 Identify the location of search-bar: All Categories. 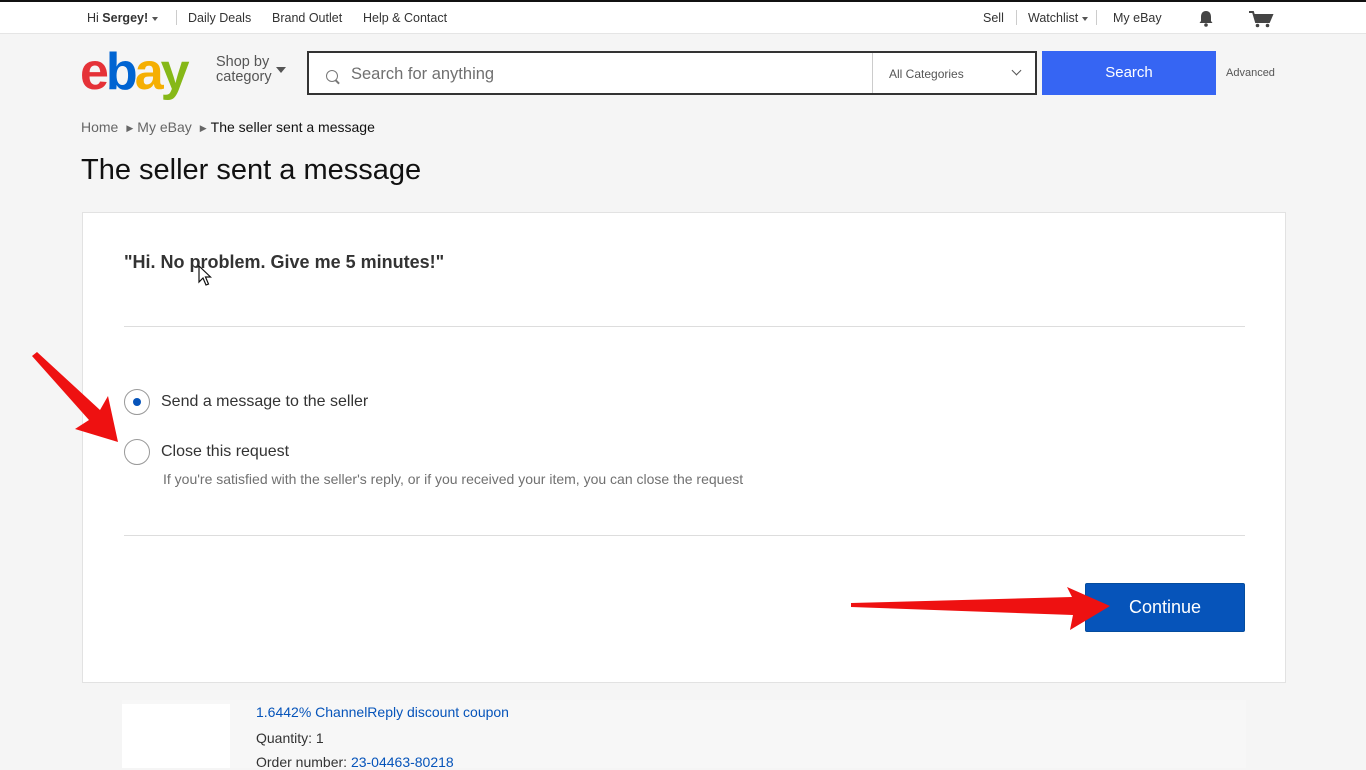
(672, 73).